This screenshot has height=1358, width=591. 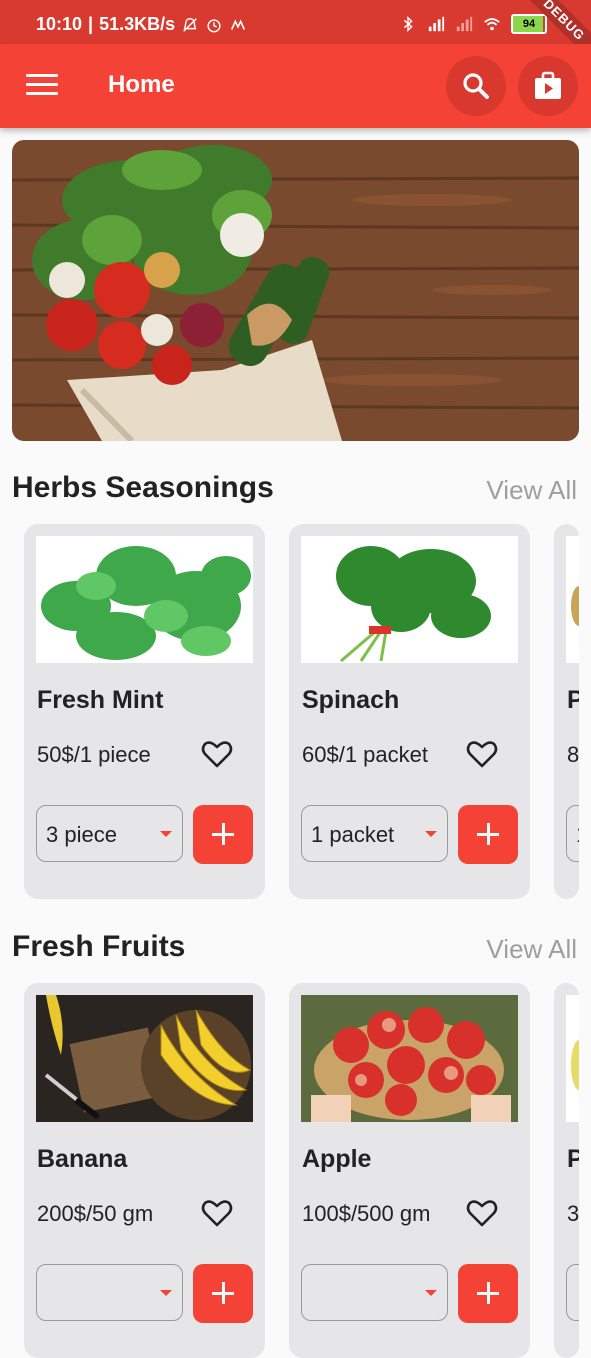 What do you see at coordinates (59, 24) in the screenshot?
I see `status-time: 10:10` at bounding box center [59, 24].